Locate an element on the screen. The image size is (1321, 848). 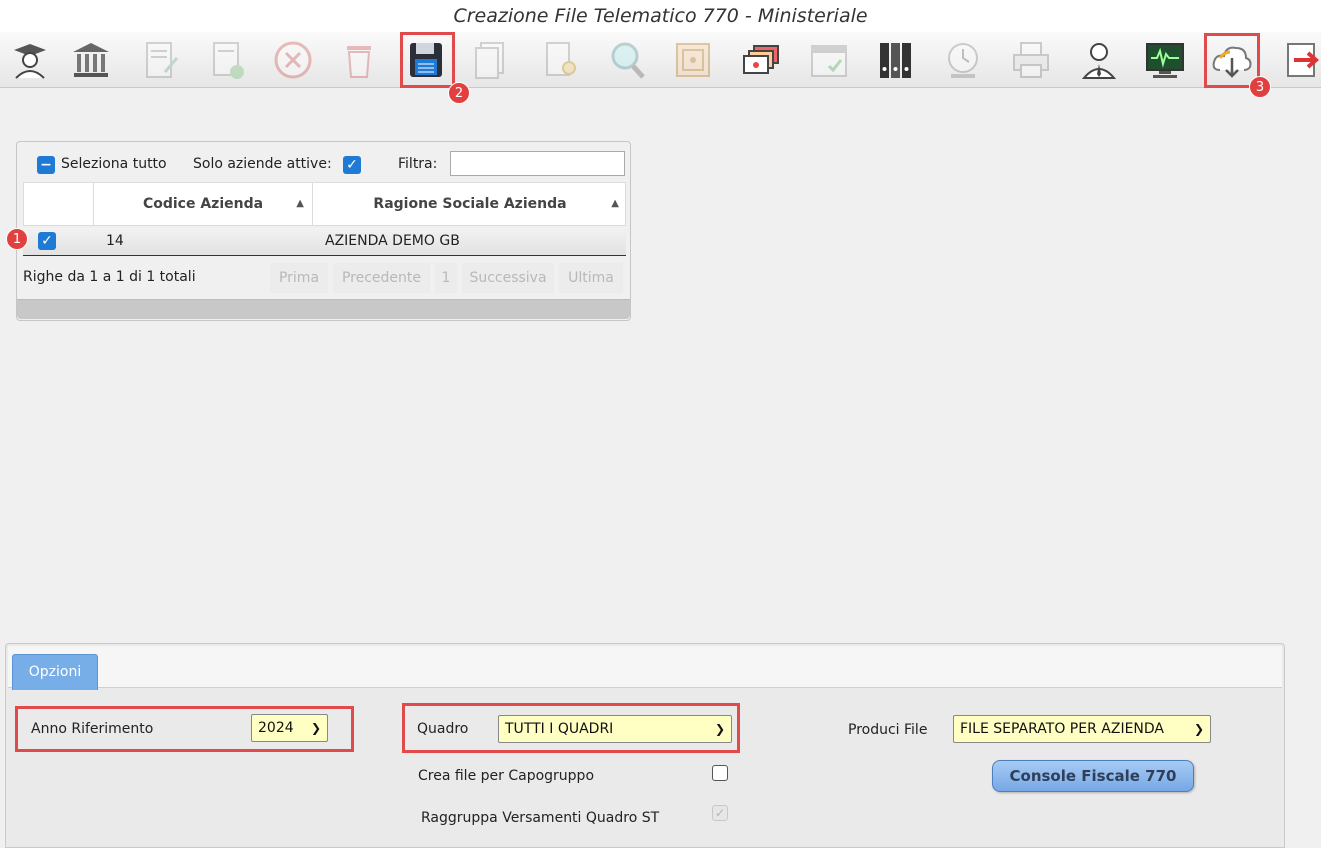
step-marker-3: 3 is located at coordinates (1260, 87).